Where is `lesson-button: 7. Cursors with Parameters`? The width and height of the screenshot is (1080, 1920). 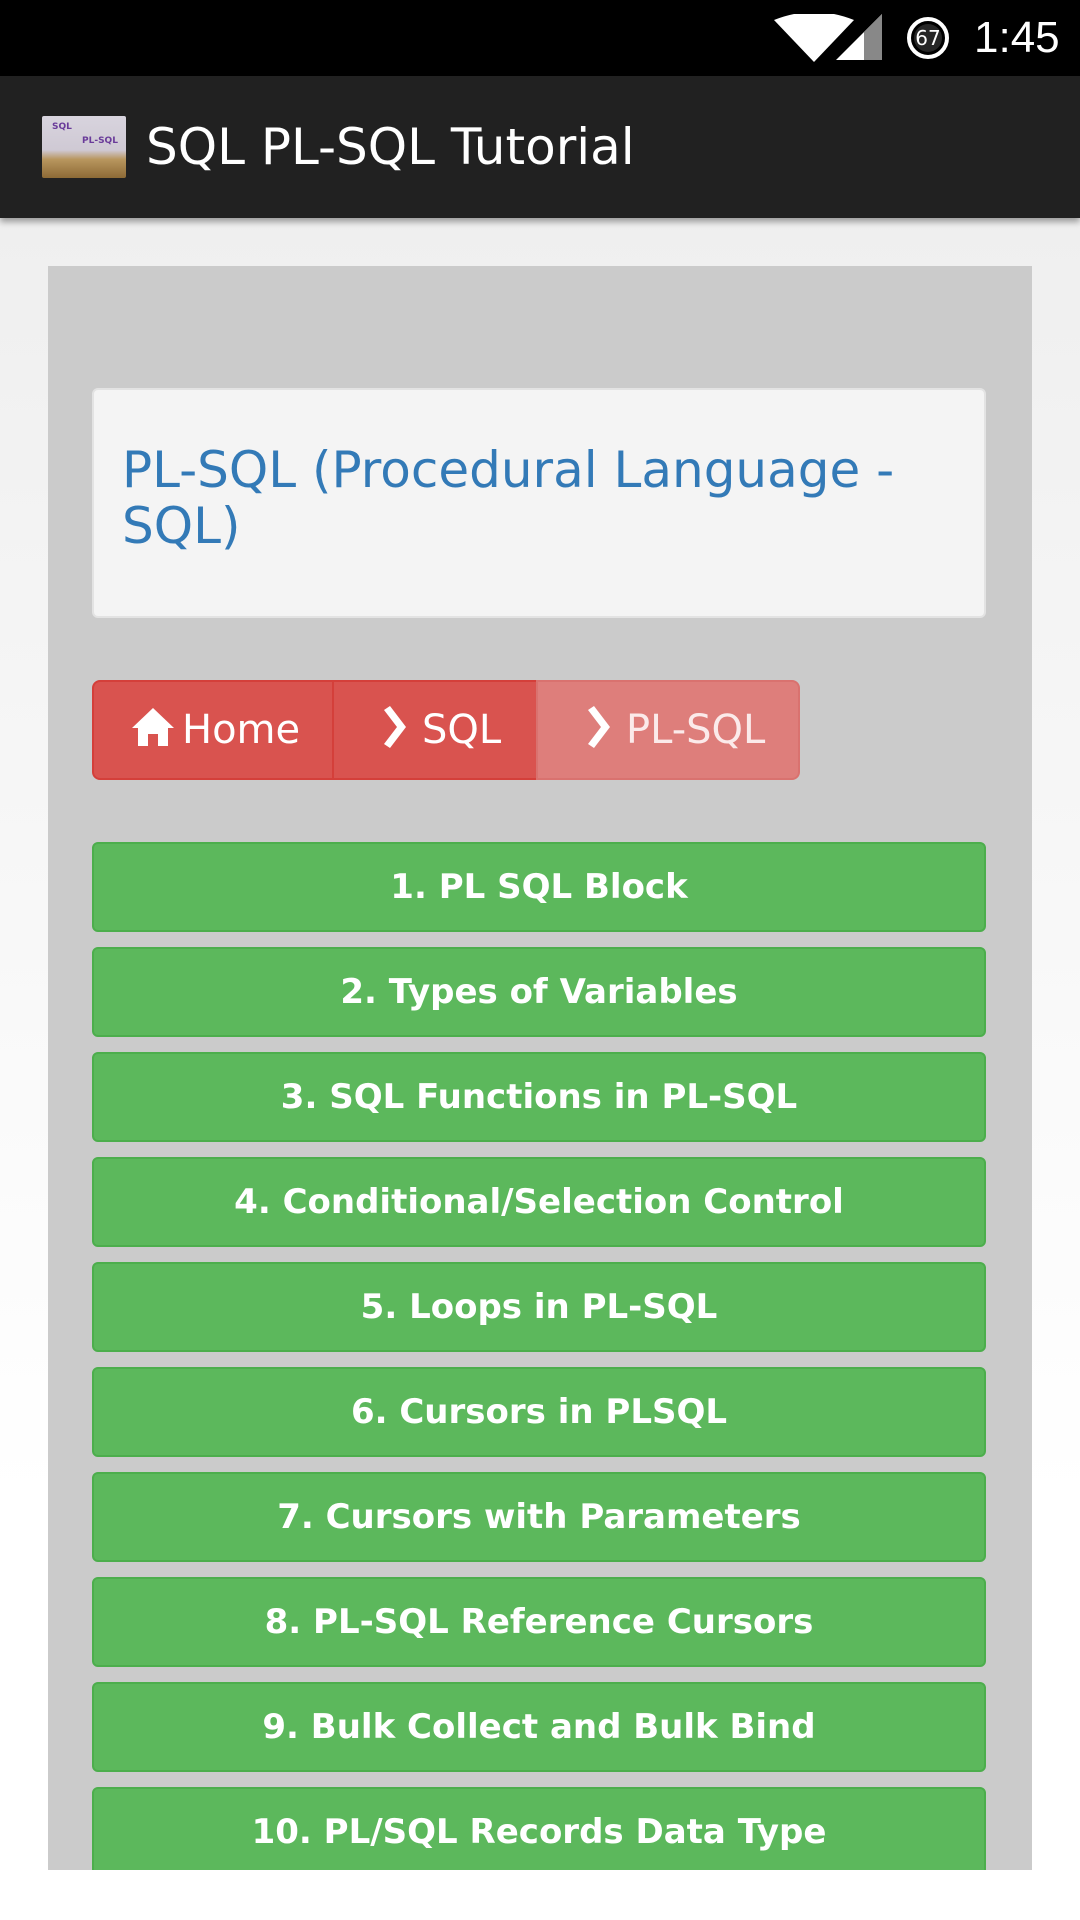
lesson-button: 7. Cursors with Parameters is located at coordinates (539, 1517).